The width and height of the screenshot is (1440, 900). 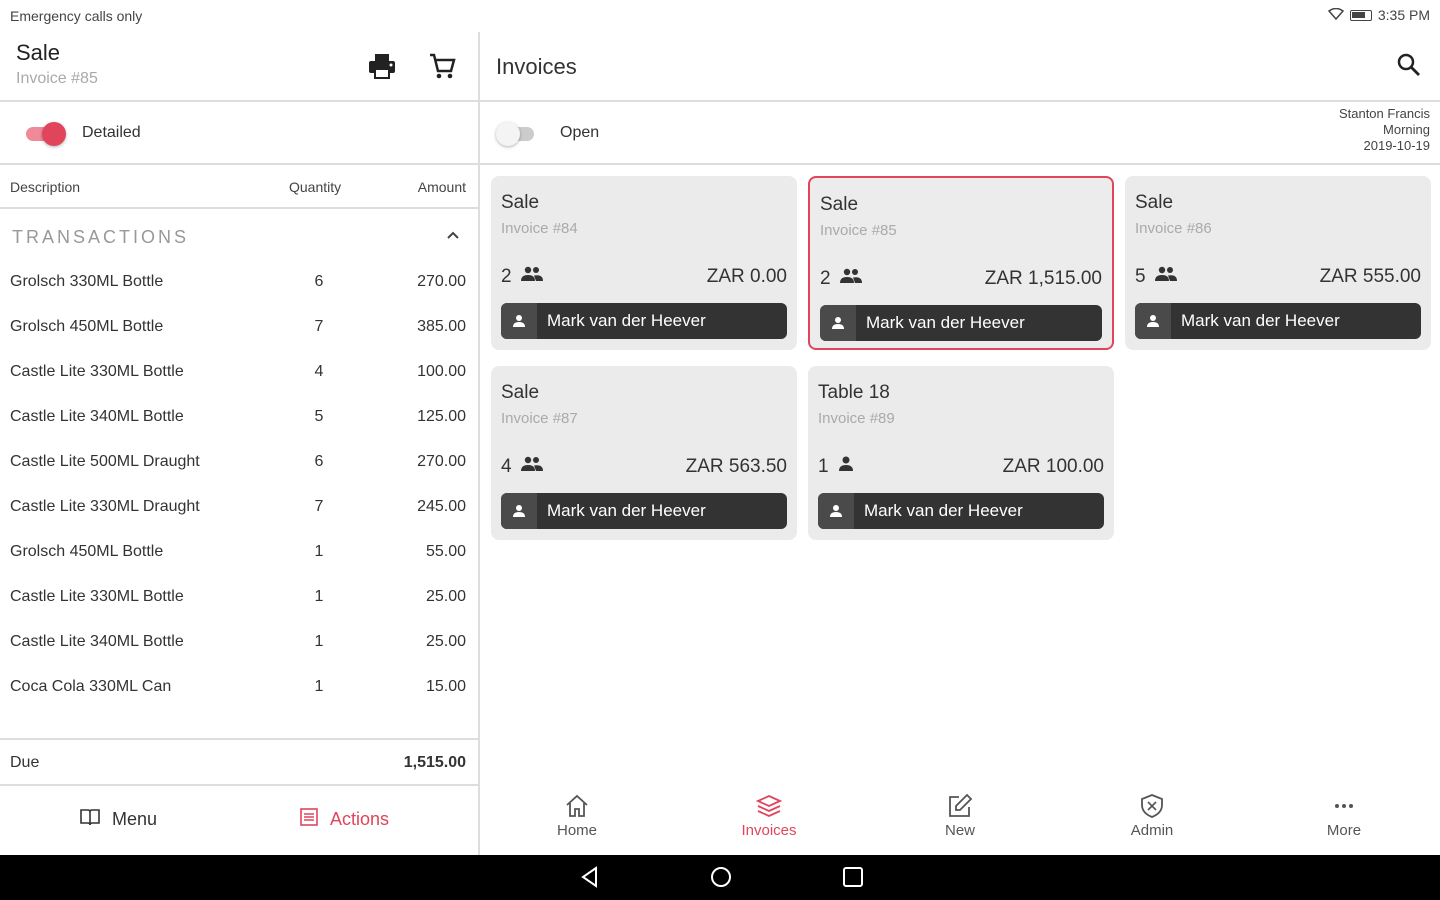 What do you see at coordinates (382, 66) in the screenshot?
I see `print-icon` at bounding box center [382, 66].